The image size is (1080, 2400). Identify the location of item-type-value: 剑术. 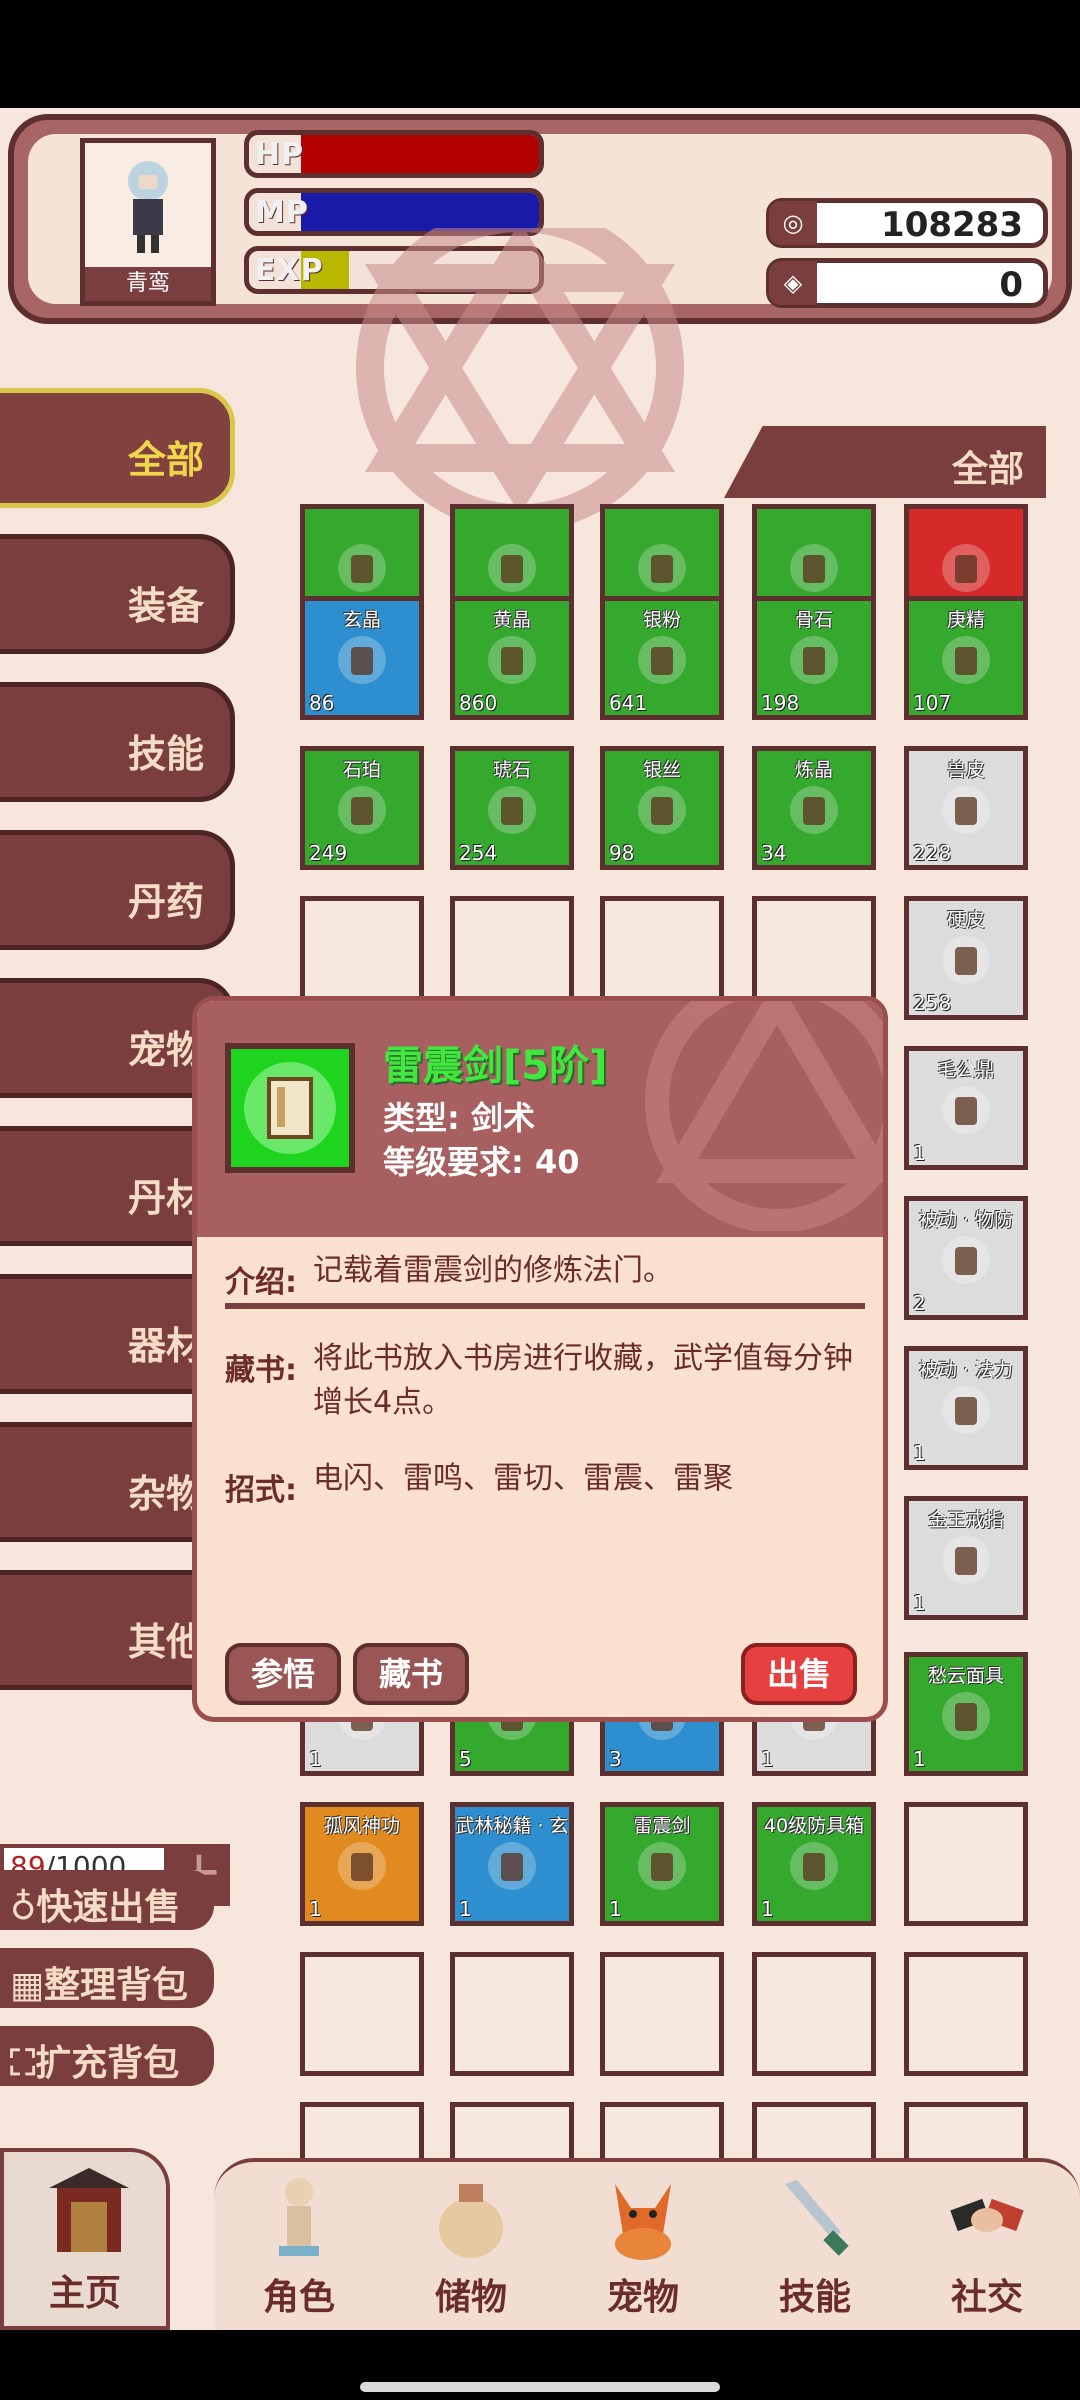
(502, 1118).